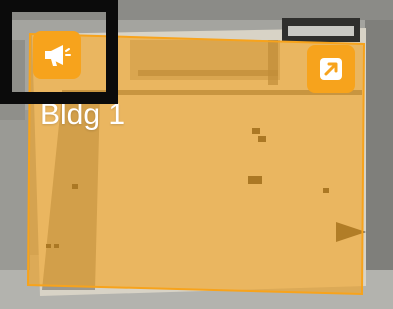 Image resolution: width=393 pixels, height=309 pixels. I want to click on announce-button, so click(57, 55).